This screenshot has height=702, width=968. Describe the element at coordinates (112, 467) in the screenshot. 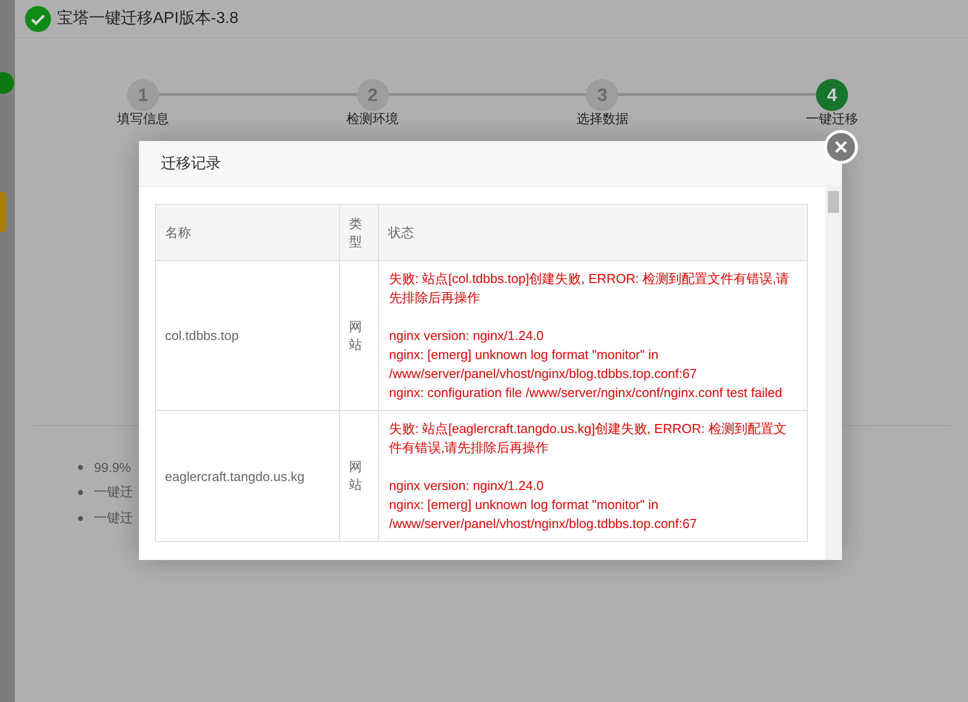

I see `note-text: 99.9%` at that location.